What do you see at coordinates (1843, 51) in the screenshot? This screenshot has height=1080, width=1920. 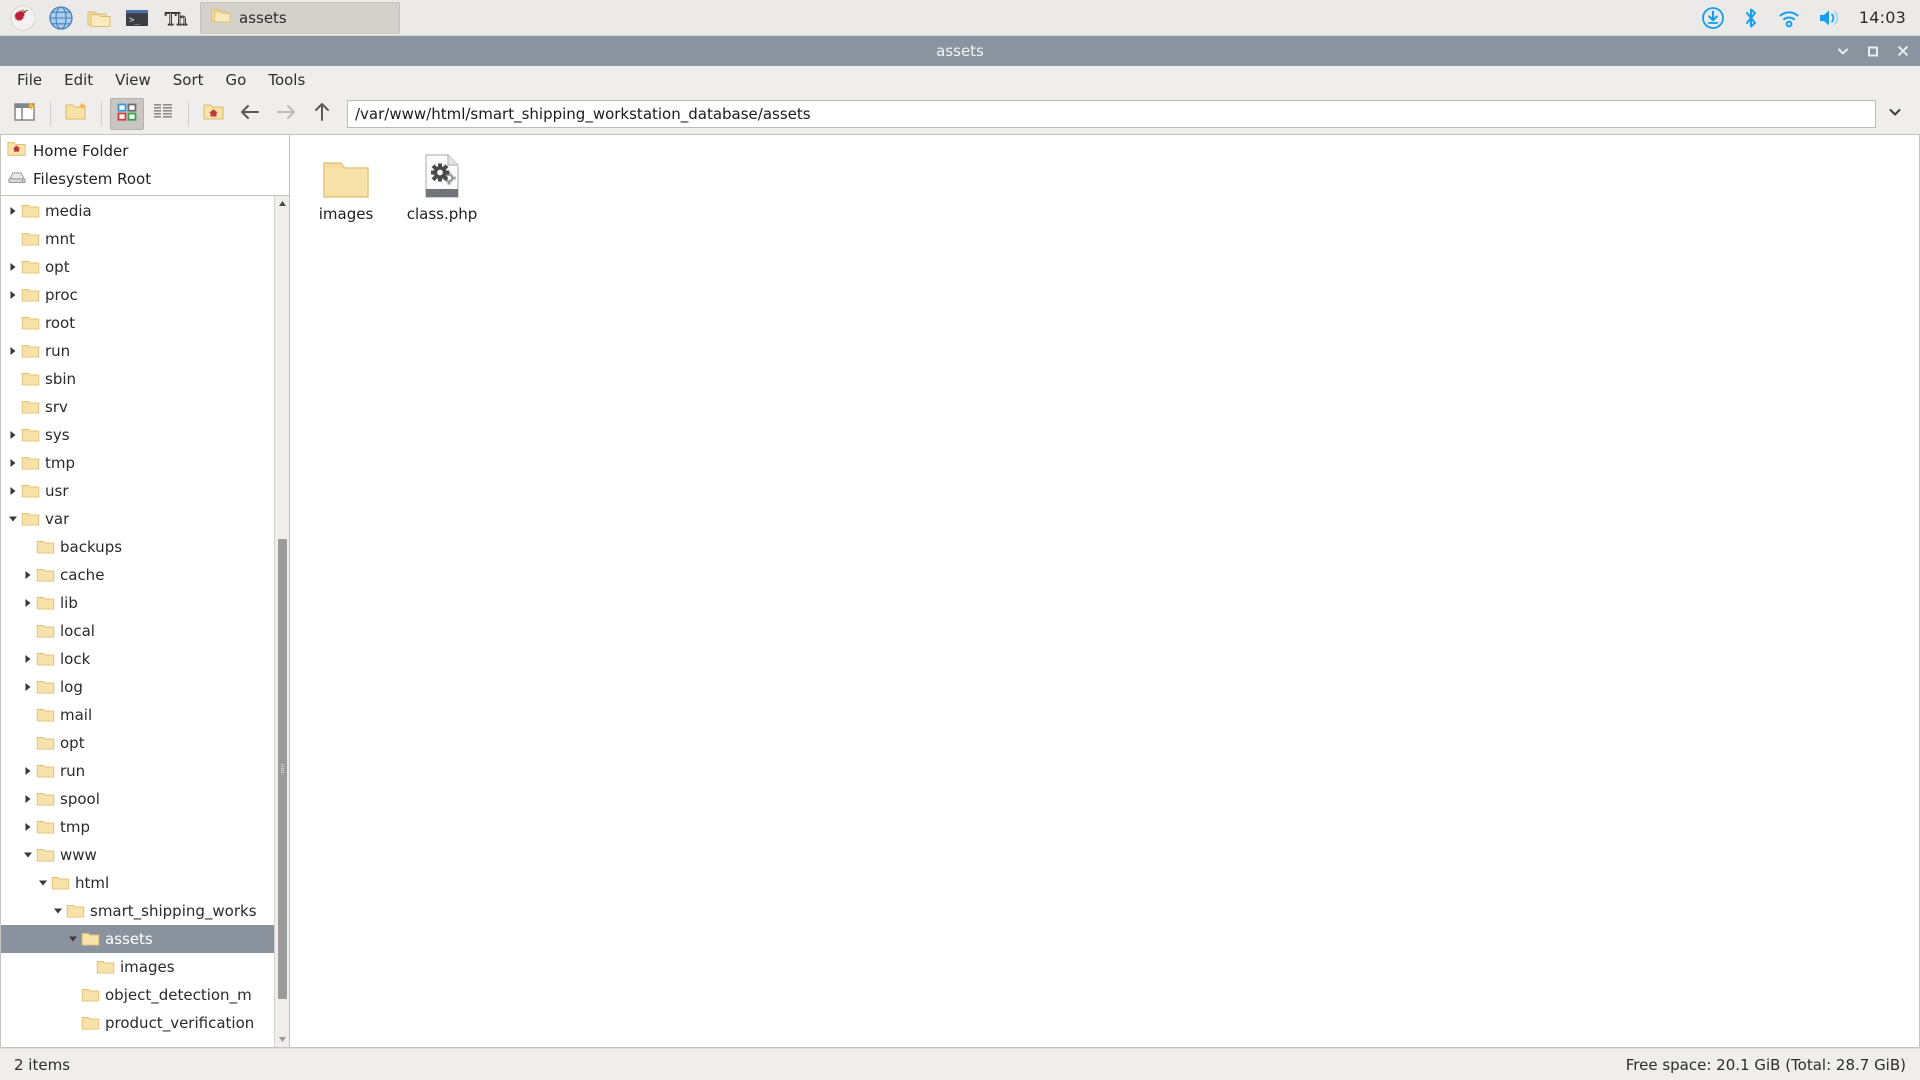 I see `minimize-button` at bounding box center [1843, 51].